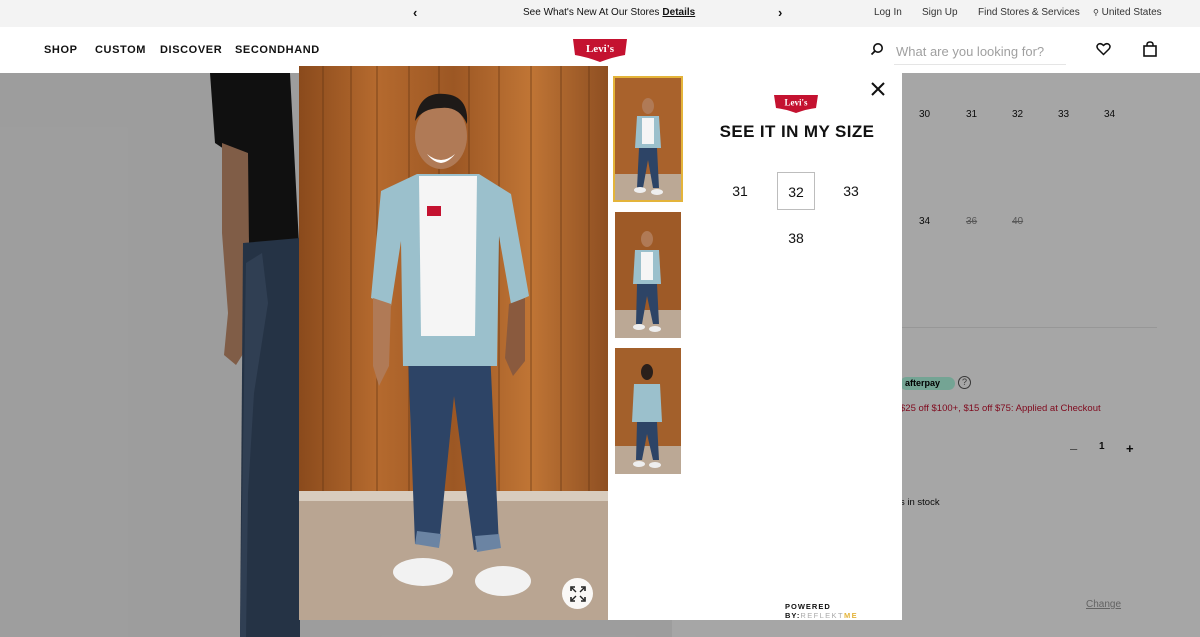  I want to click on nav-custom: CUSTOM, so click(120, 50).